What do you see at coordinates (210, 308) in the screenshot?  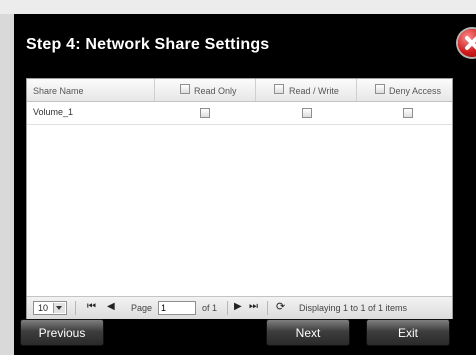 I see `page-count-label: of 1` at bounding box center [210, 308].